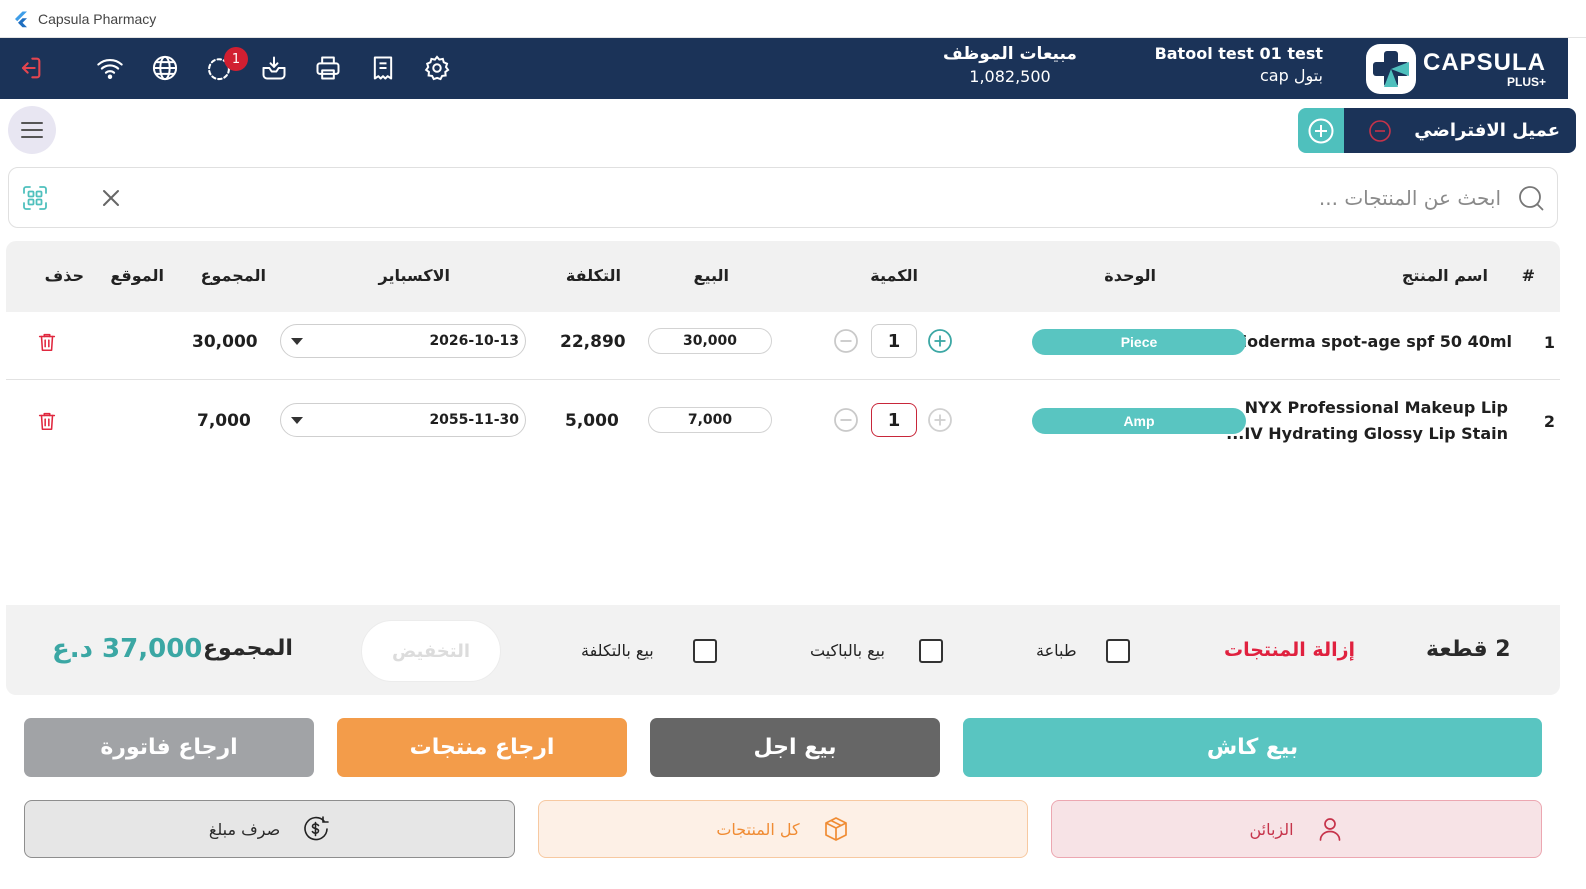  I want to click on add-customer-button, so click(1321, 130).